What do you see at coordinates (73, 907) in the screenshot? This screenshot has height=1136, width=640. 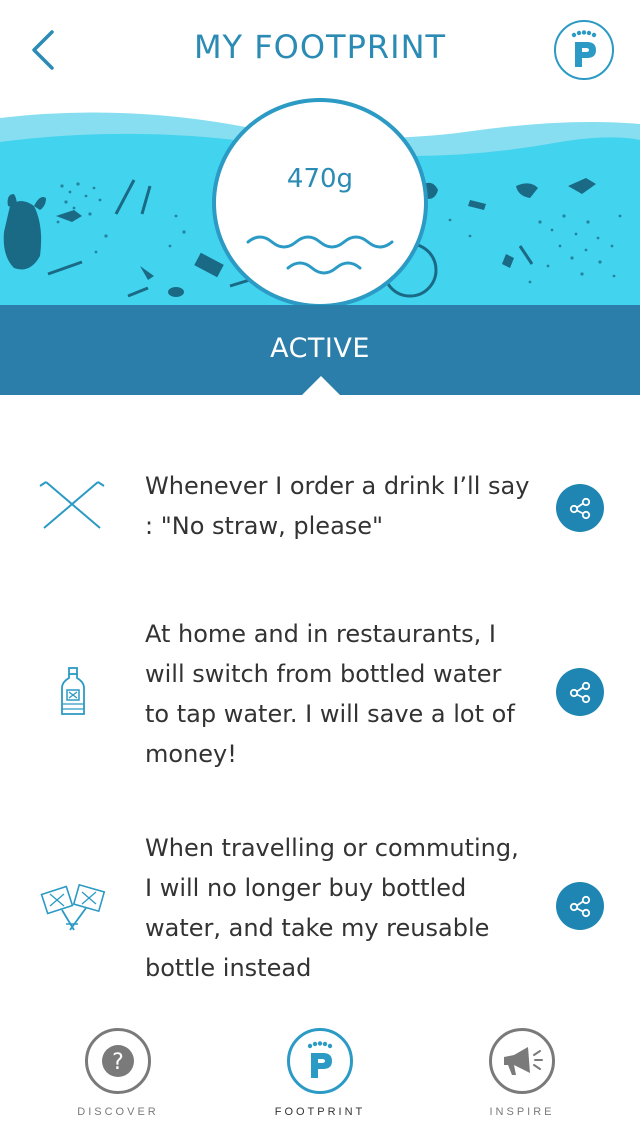 I see `protest-signs-icon` at bounding box center [73, 907].